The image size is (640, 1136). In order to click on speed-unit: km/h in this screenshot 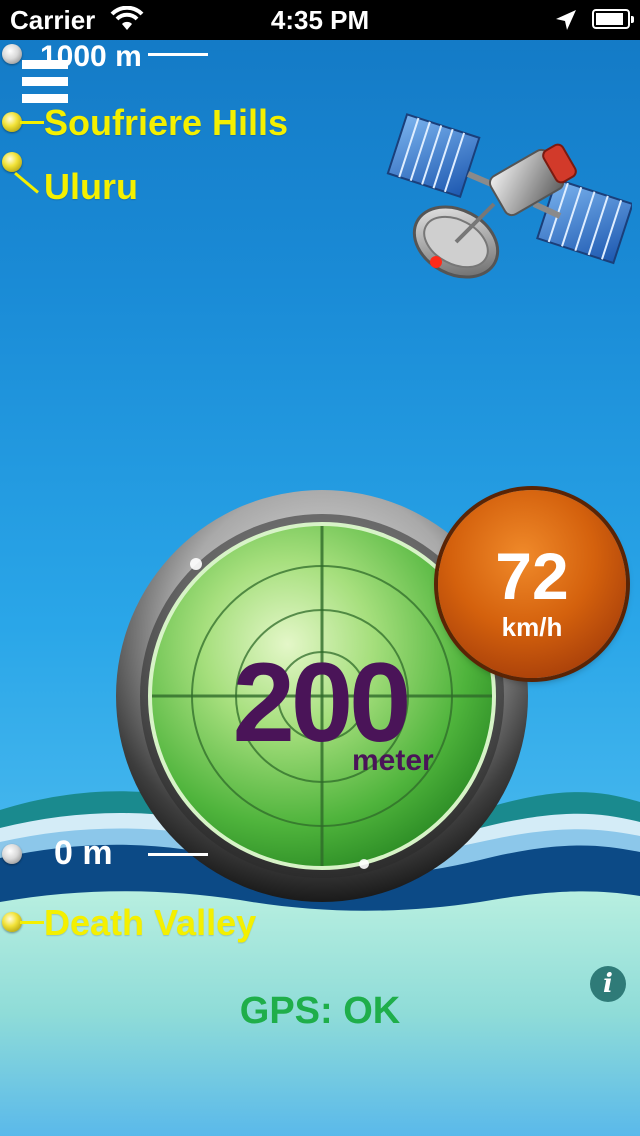, I will do `click(532, 627)`.